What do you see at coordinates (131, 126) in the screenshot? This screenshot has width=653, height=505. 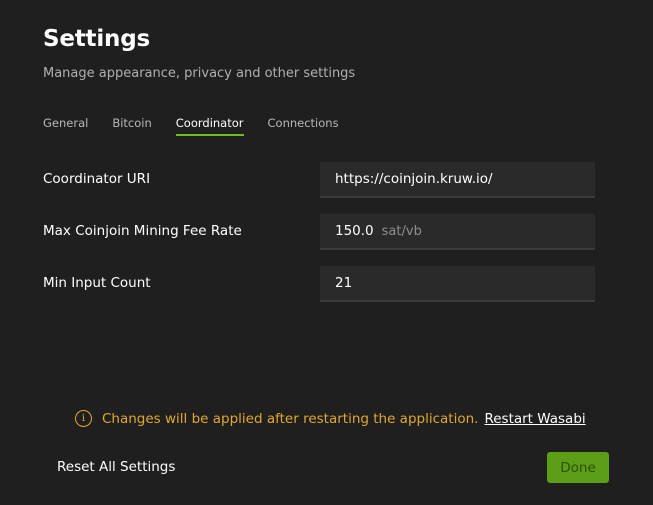 I see `tab-bitcoin: Bitcoin` at bounding box center [131, 126].